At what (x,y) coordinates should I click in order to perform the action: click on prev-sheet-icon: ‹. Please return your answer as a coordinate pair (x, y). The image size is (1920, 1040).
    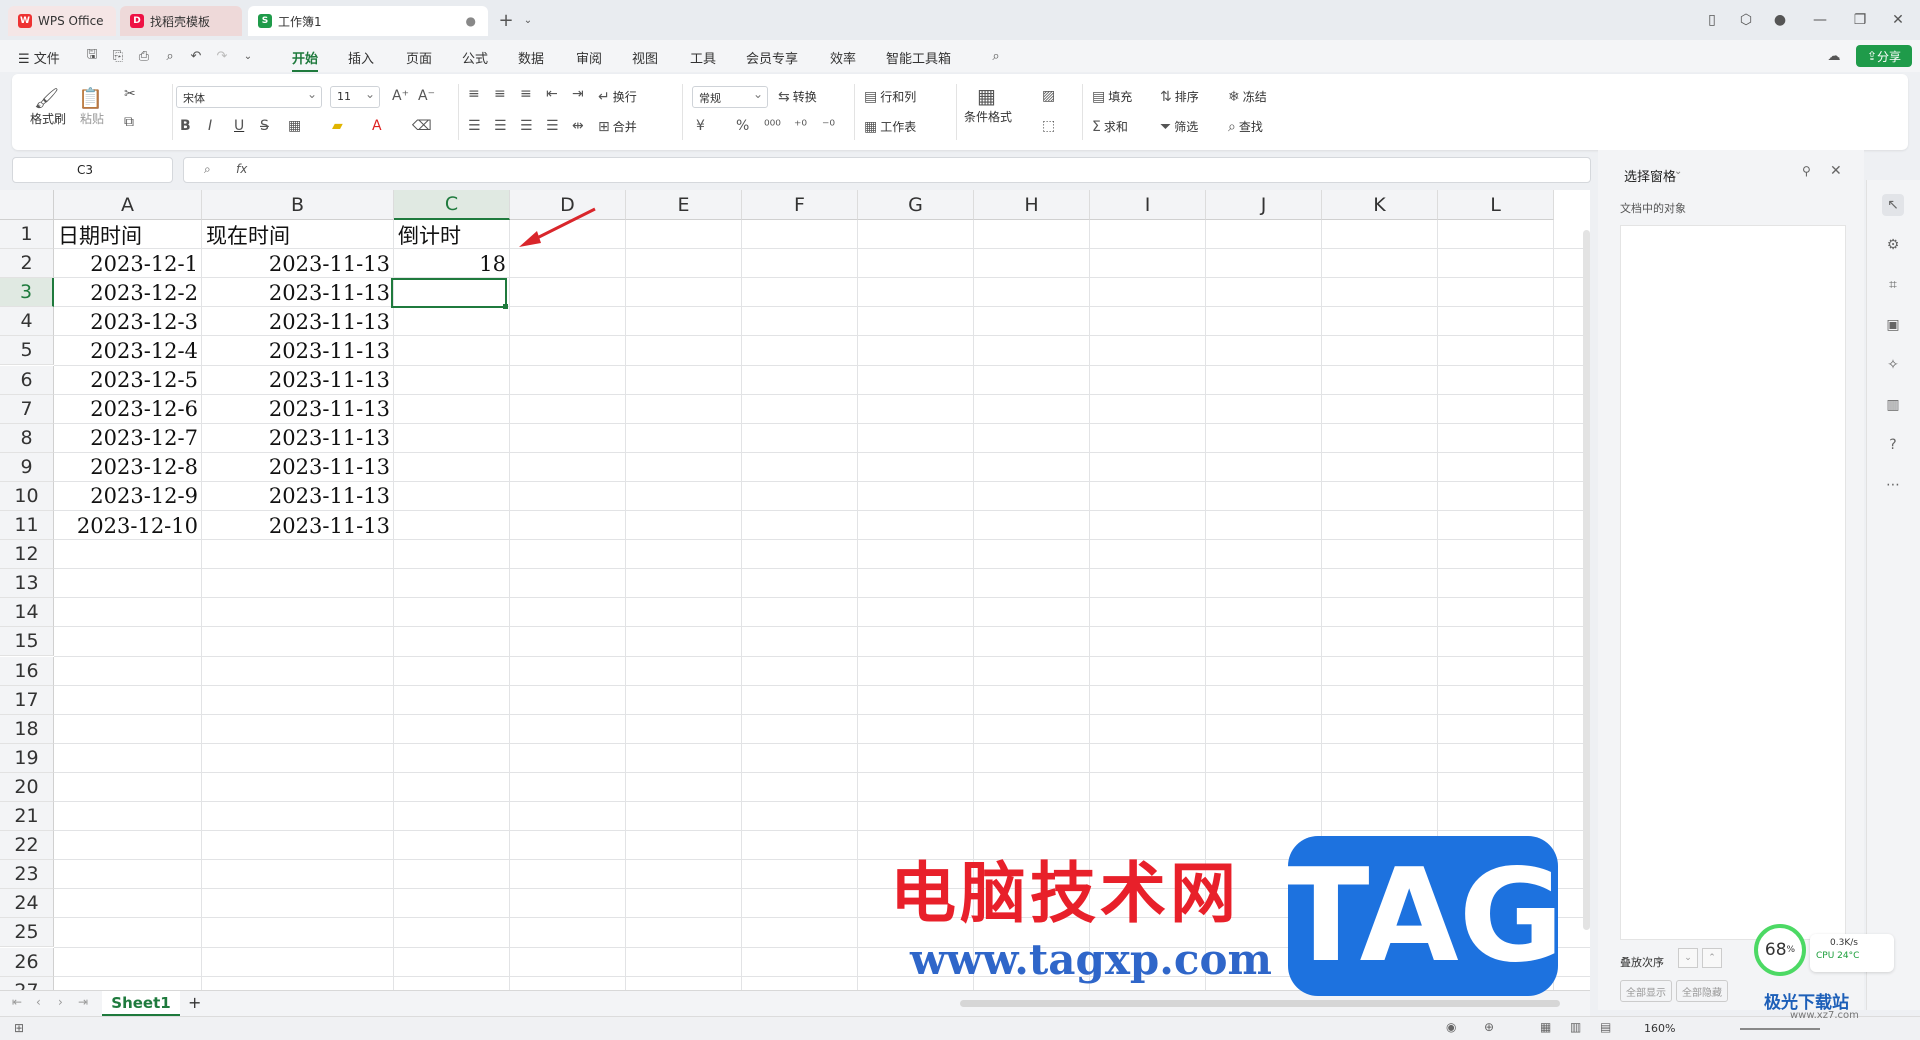
    Looking at the image, I should click on (38, 1002).